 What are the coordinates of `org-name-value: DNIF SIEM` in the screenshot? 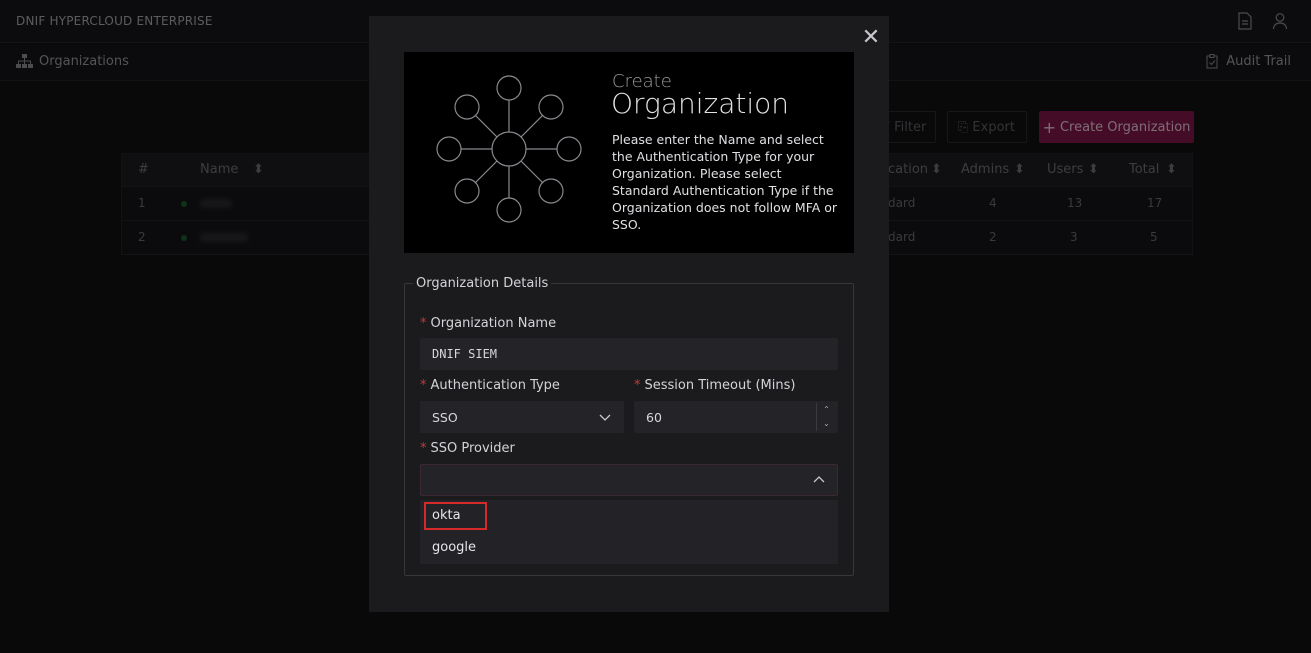 It's located at (465, 354).